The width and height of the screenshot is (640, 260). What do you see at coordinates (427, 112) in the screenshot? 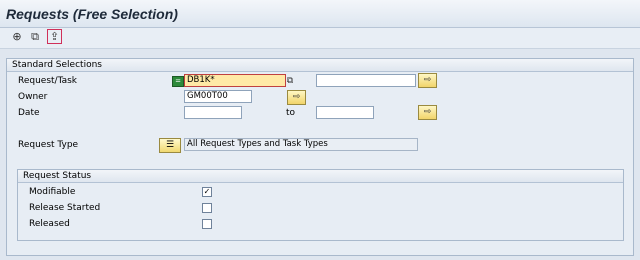
I see `date-multiple-selection-button: ⇨` at bounding box center [427, 112].